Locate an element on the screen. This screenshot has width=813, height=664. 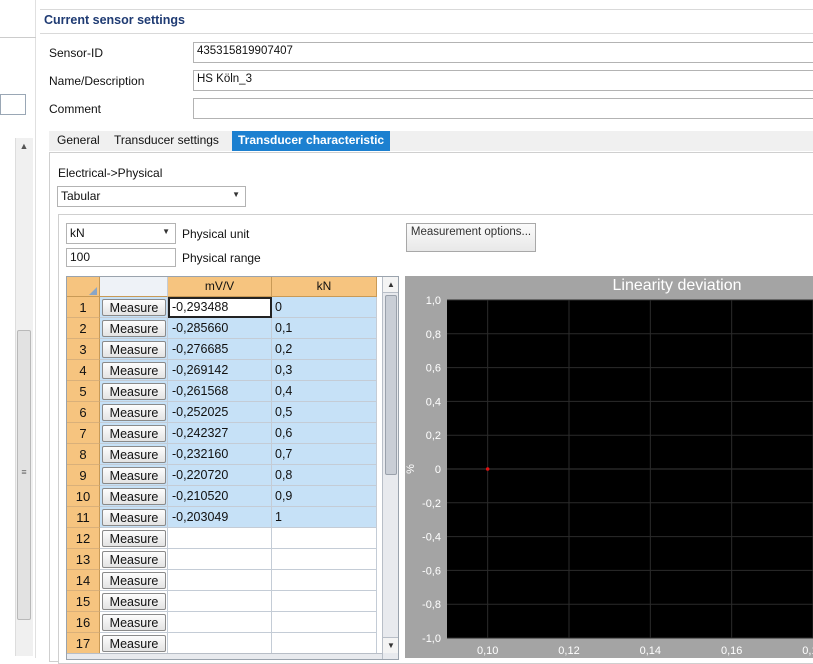
row-index: 12 is located at coordinates (83, 538).